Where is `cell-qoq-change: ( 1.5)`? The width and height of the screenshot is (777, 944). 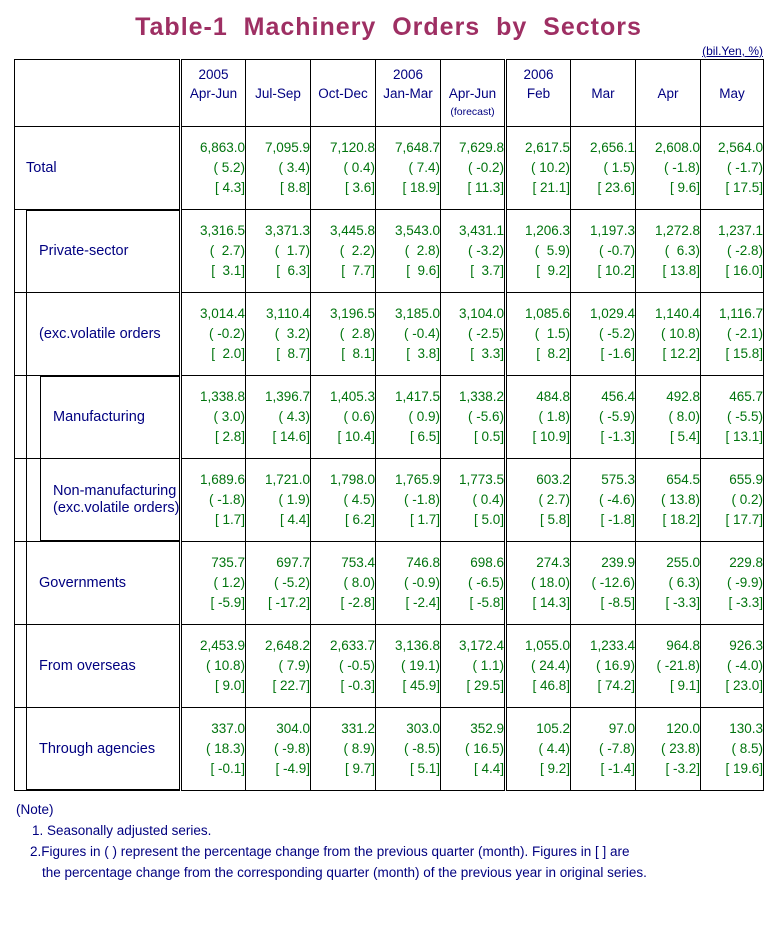 cell-qoq-change: ( 1.5) is located at coordinates (552, 333).